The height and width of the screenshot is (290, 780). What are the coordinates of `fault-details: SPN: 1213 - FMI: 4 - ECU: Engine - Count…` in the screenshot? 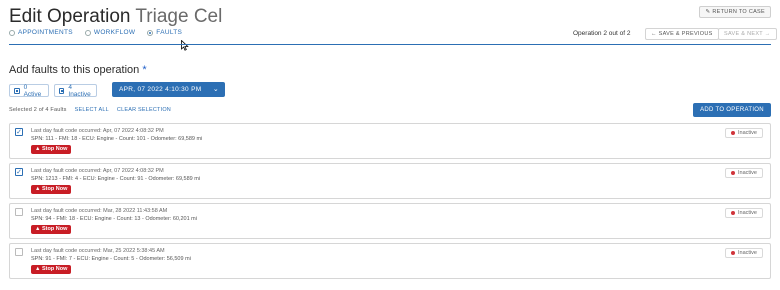 It's located at (116, 179).